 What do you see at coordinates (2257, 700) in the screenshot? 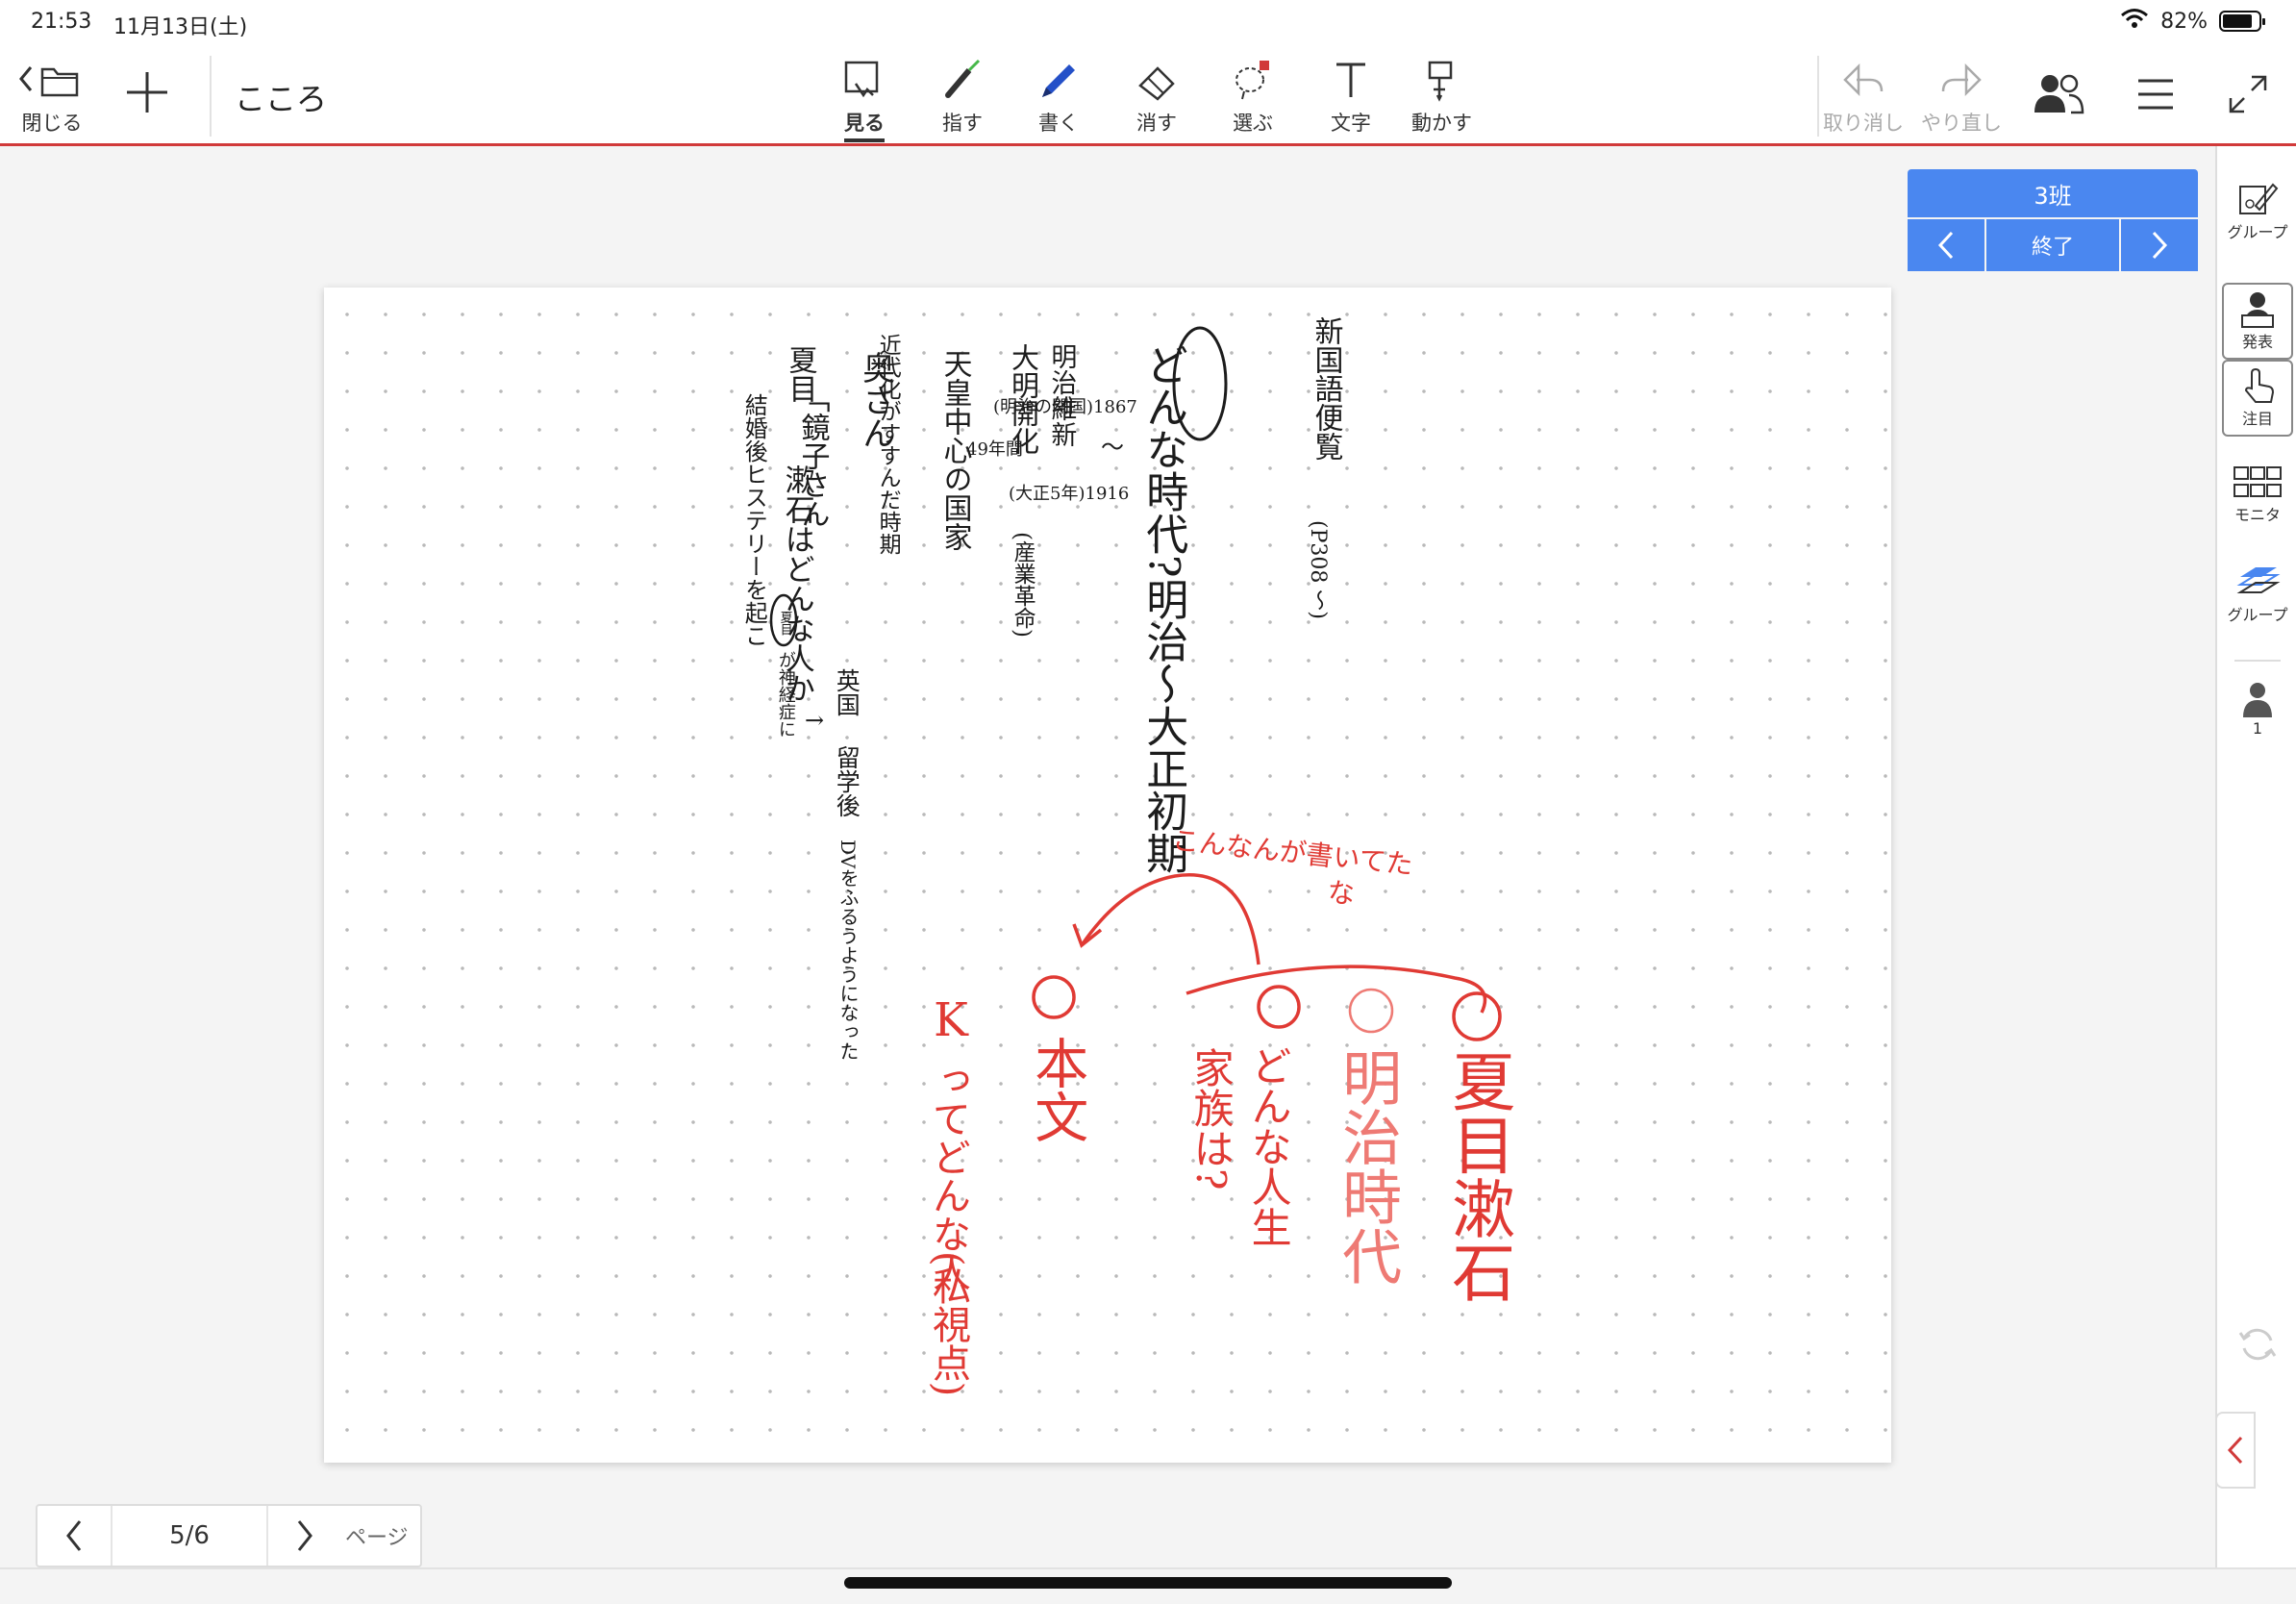
I see `user-icon` at bounding box center [2257, 700].